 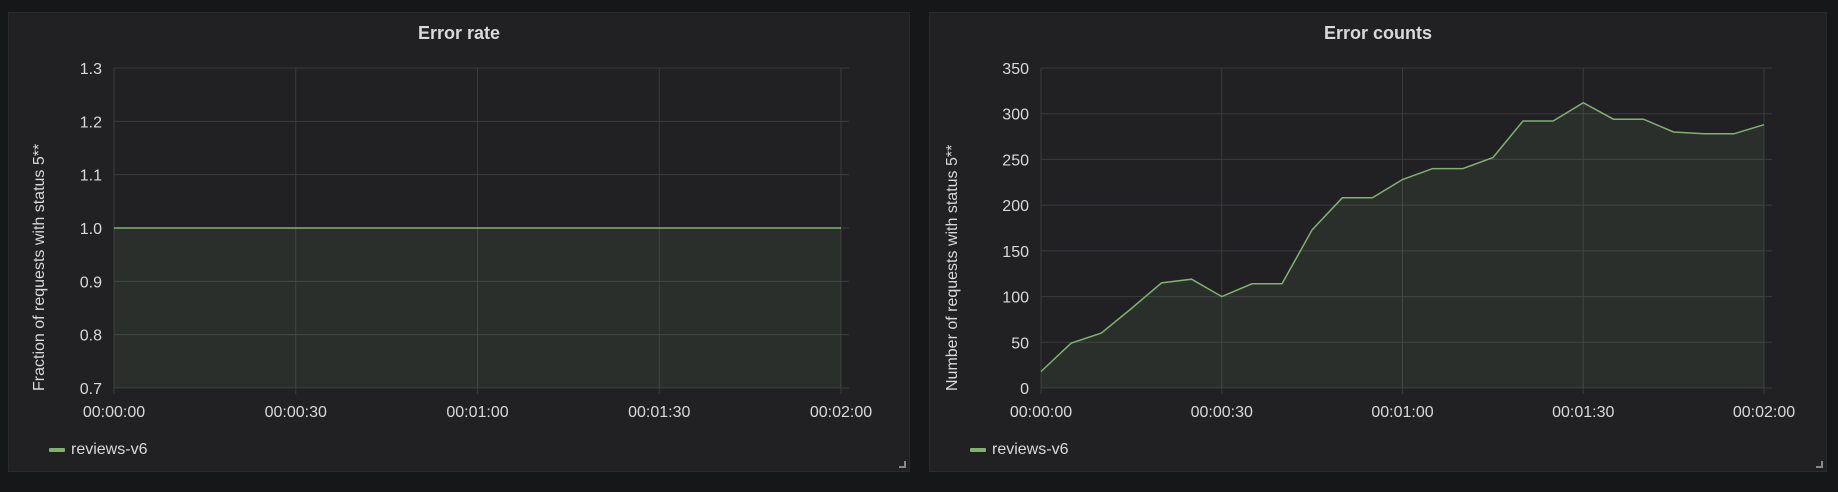 What do you see at coordinates (91, 282) in the screenshot?
I see `y-tick-label: 0.9` at bounding box center [91, 282].